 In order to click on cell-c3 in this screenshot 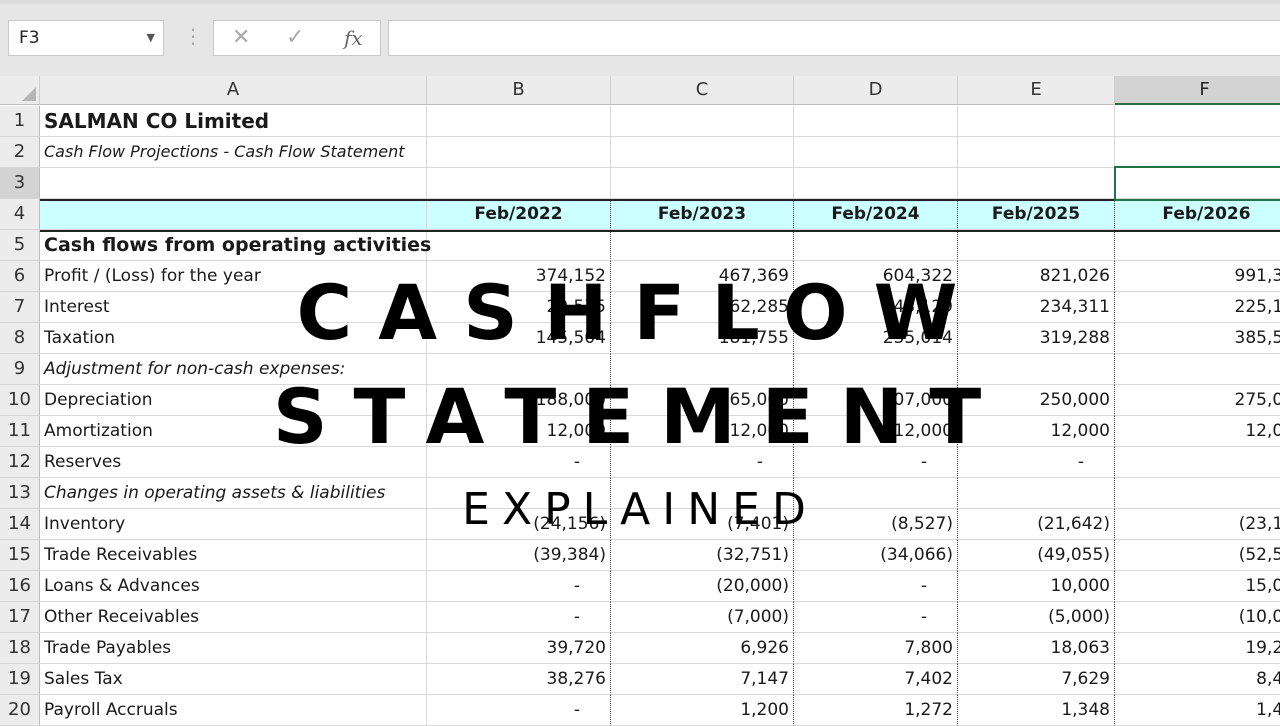, I will do `click(702, 183)`.